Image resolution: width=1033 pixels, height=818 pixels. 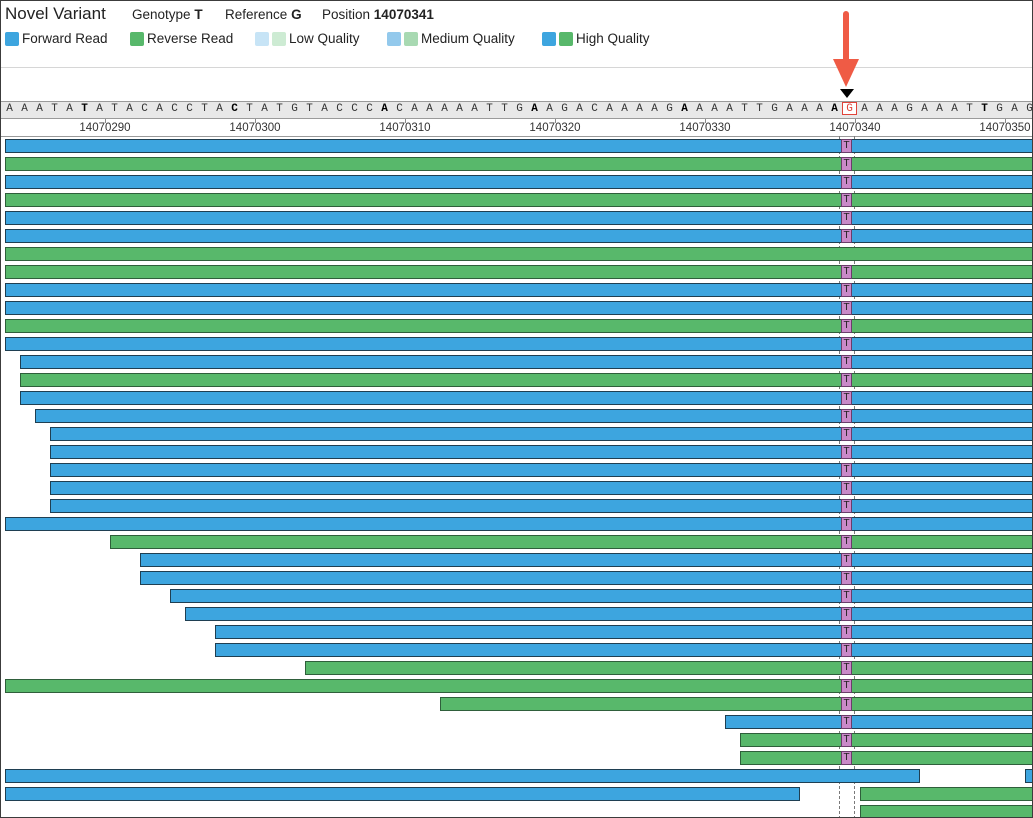 I want to click on genotype-value: T, so click(x=198, y=14).